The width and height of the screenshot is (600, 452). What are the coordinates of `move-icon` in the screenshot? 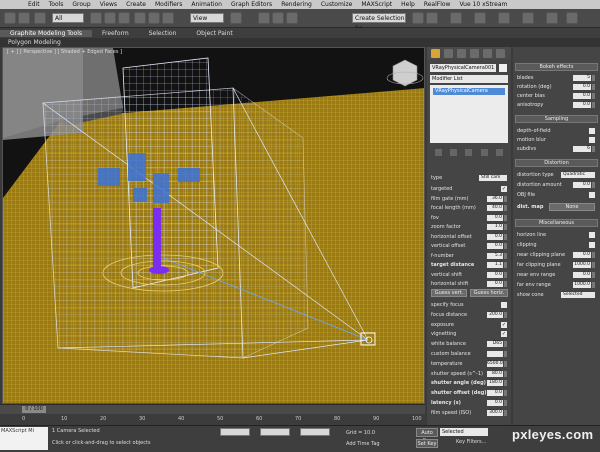 It's located at (140, 18).